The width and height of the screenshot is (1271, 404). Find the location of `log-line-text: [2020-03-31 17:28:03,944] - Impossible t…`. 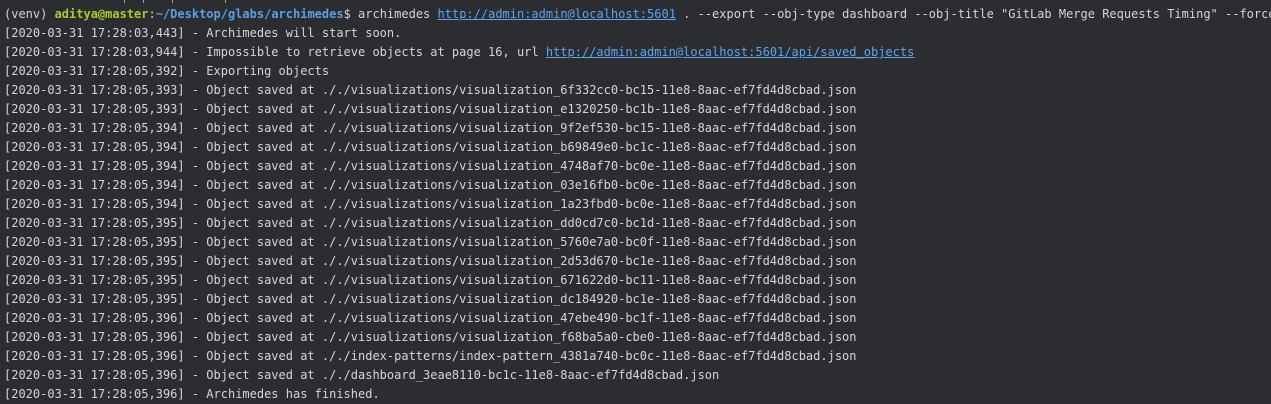

log-line-text: [2020-03-31 17:28:03,944] - Impossible t… is located at coordinates (275, 52).